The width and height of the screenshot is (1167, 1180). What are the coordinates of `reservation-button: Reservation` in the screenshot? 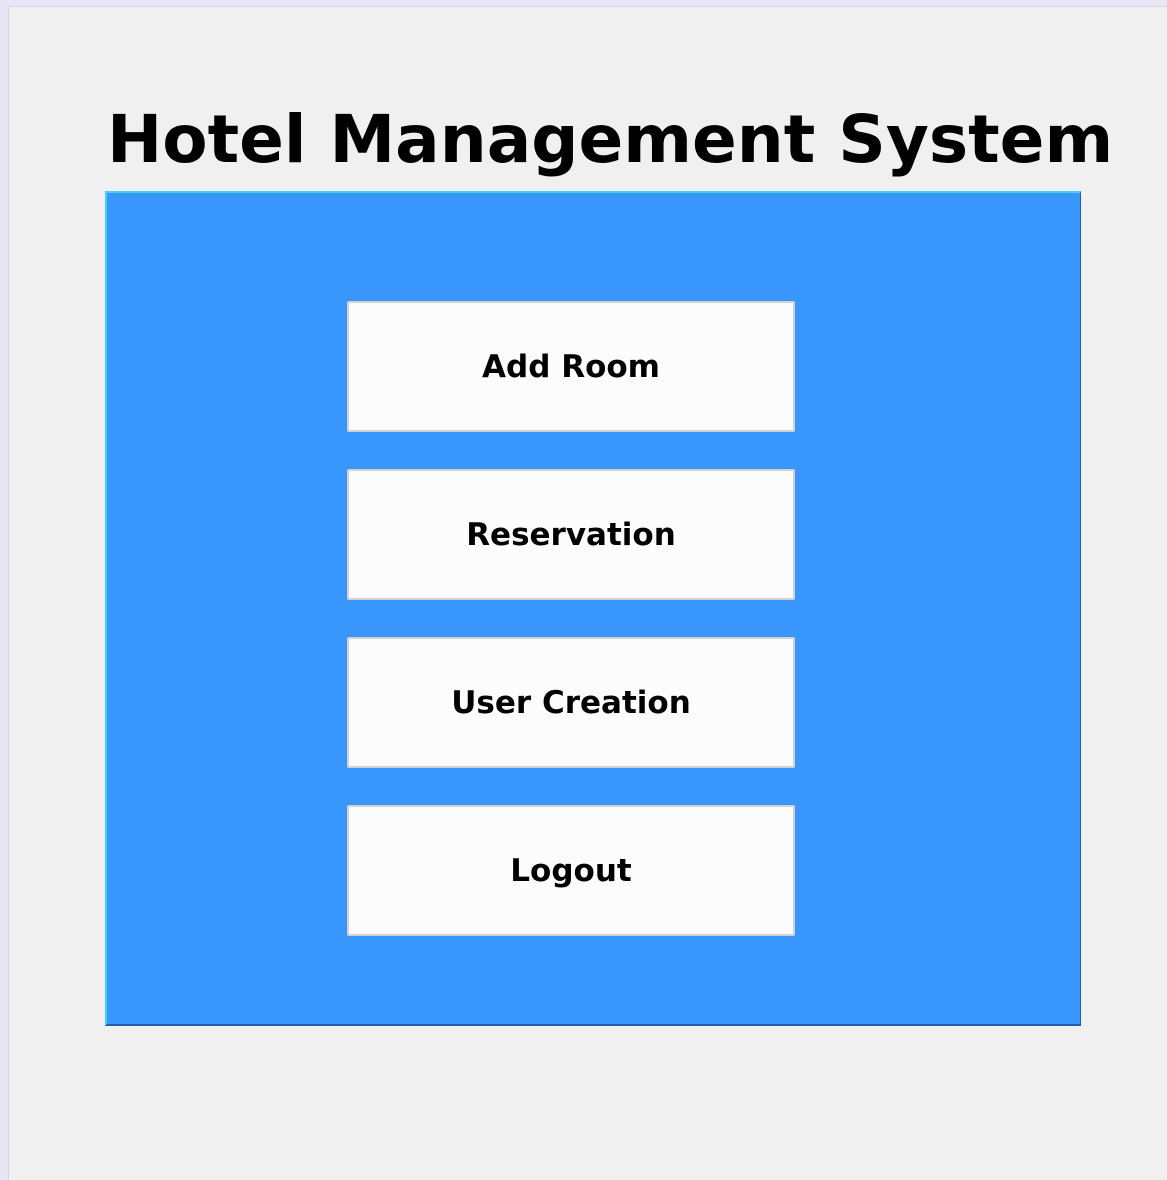 It's located at (571, 534).